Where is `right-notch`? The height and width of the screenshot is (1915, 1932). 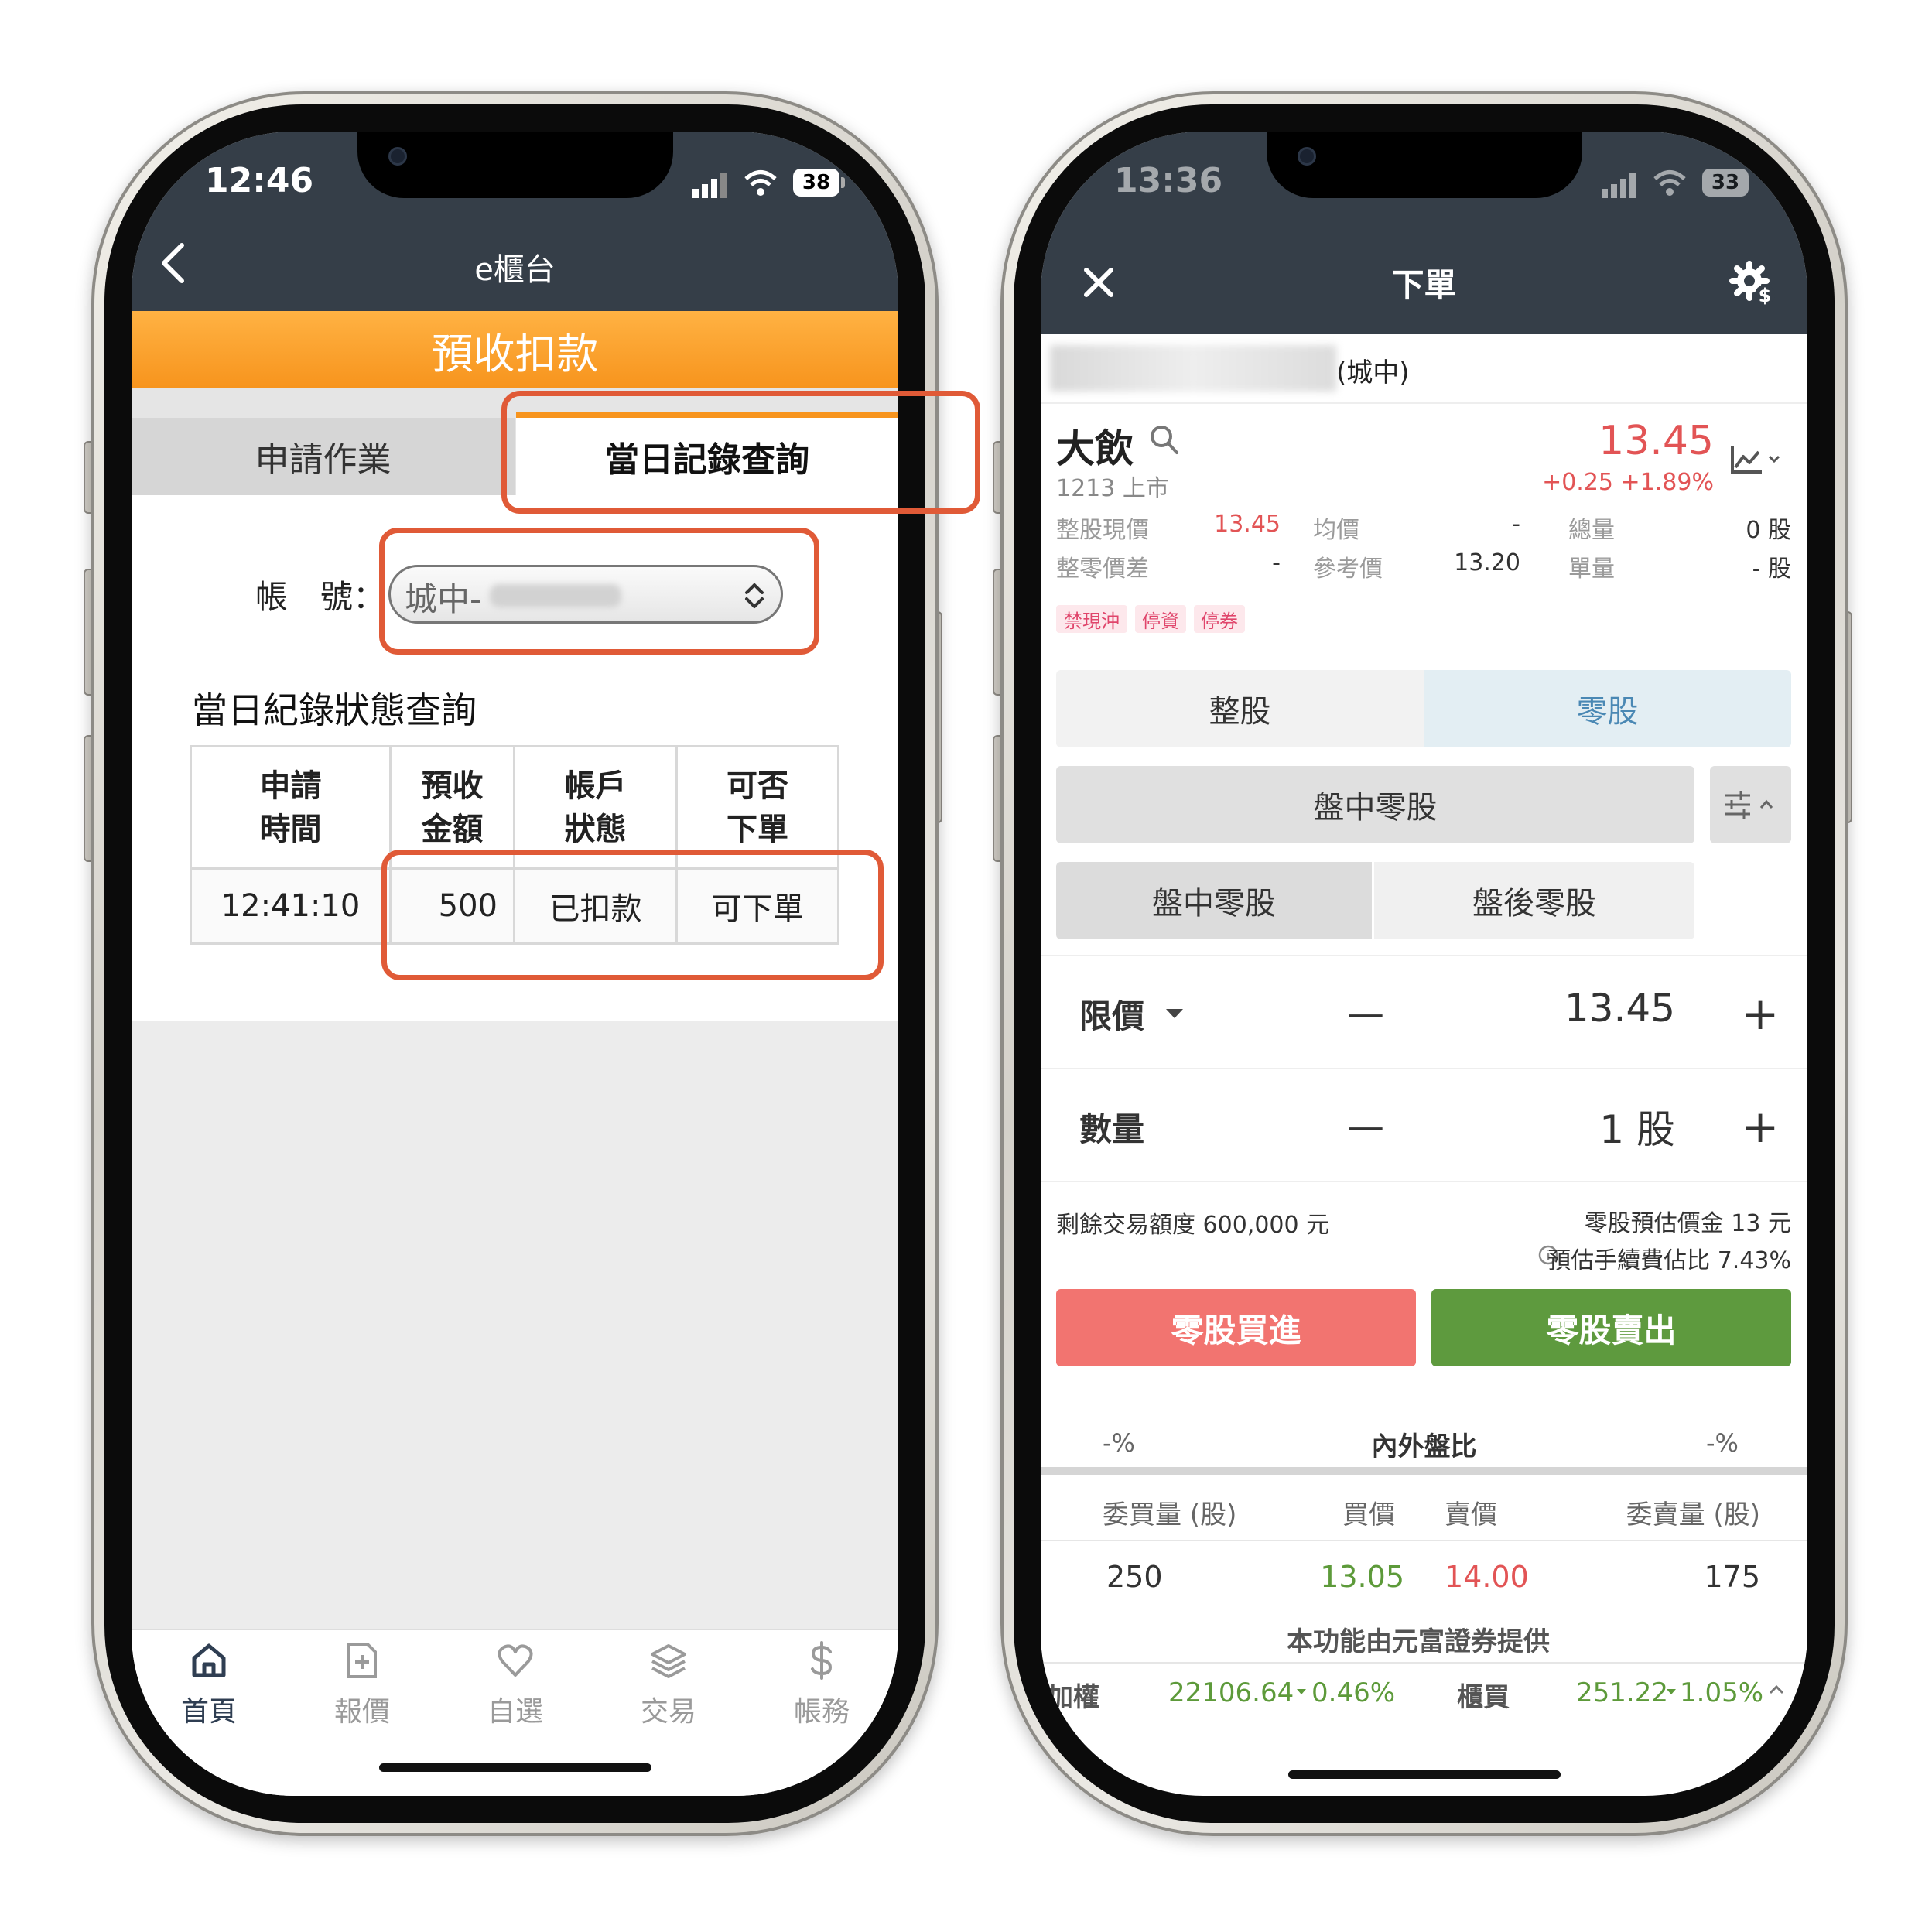 right-notch is located at coordinates (1424, 165).